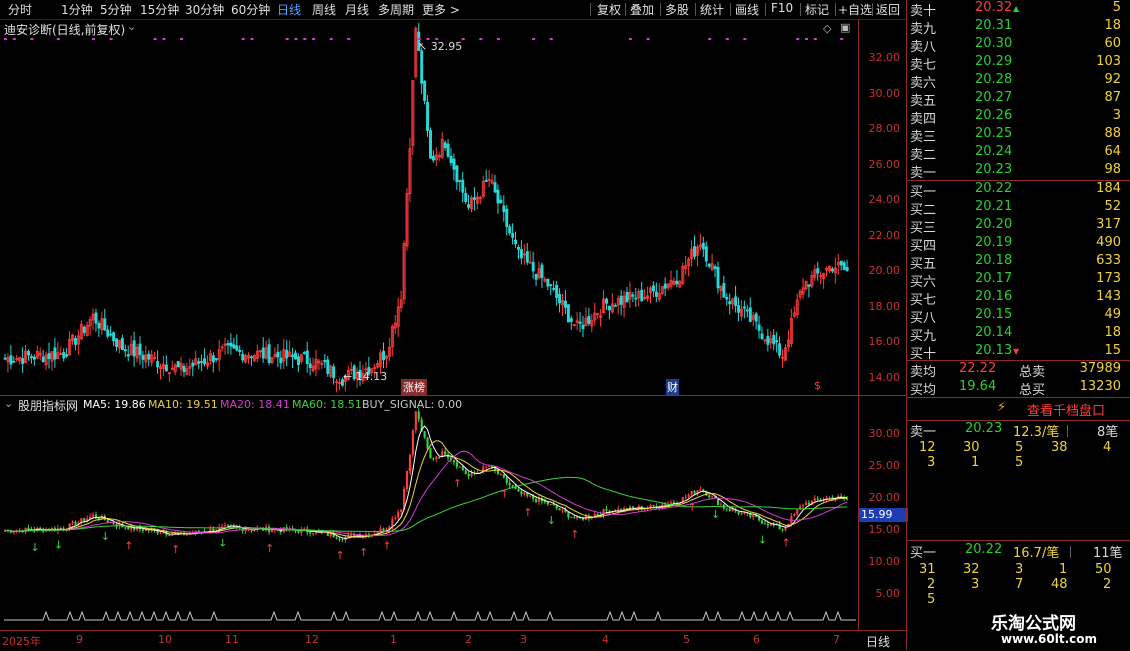 The image size is (1130, 651). I want to click on tab-multi-period: 多周期, so click(396, 9).